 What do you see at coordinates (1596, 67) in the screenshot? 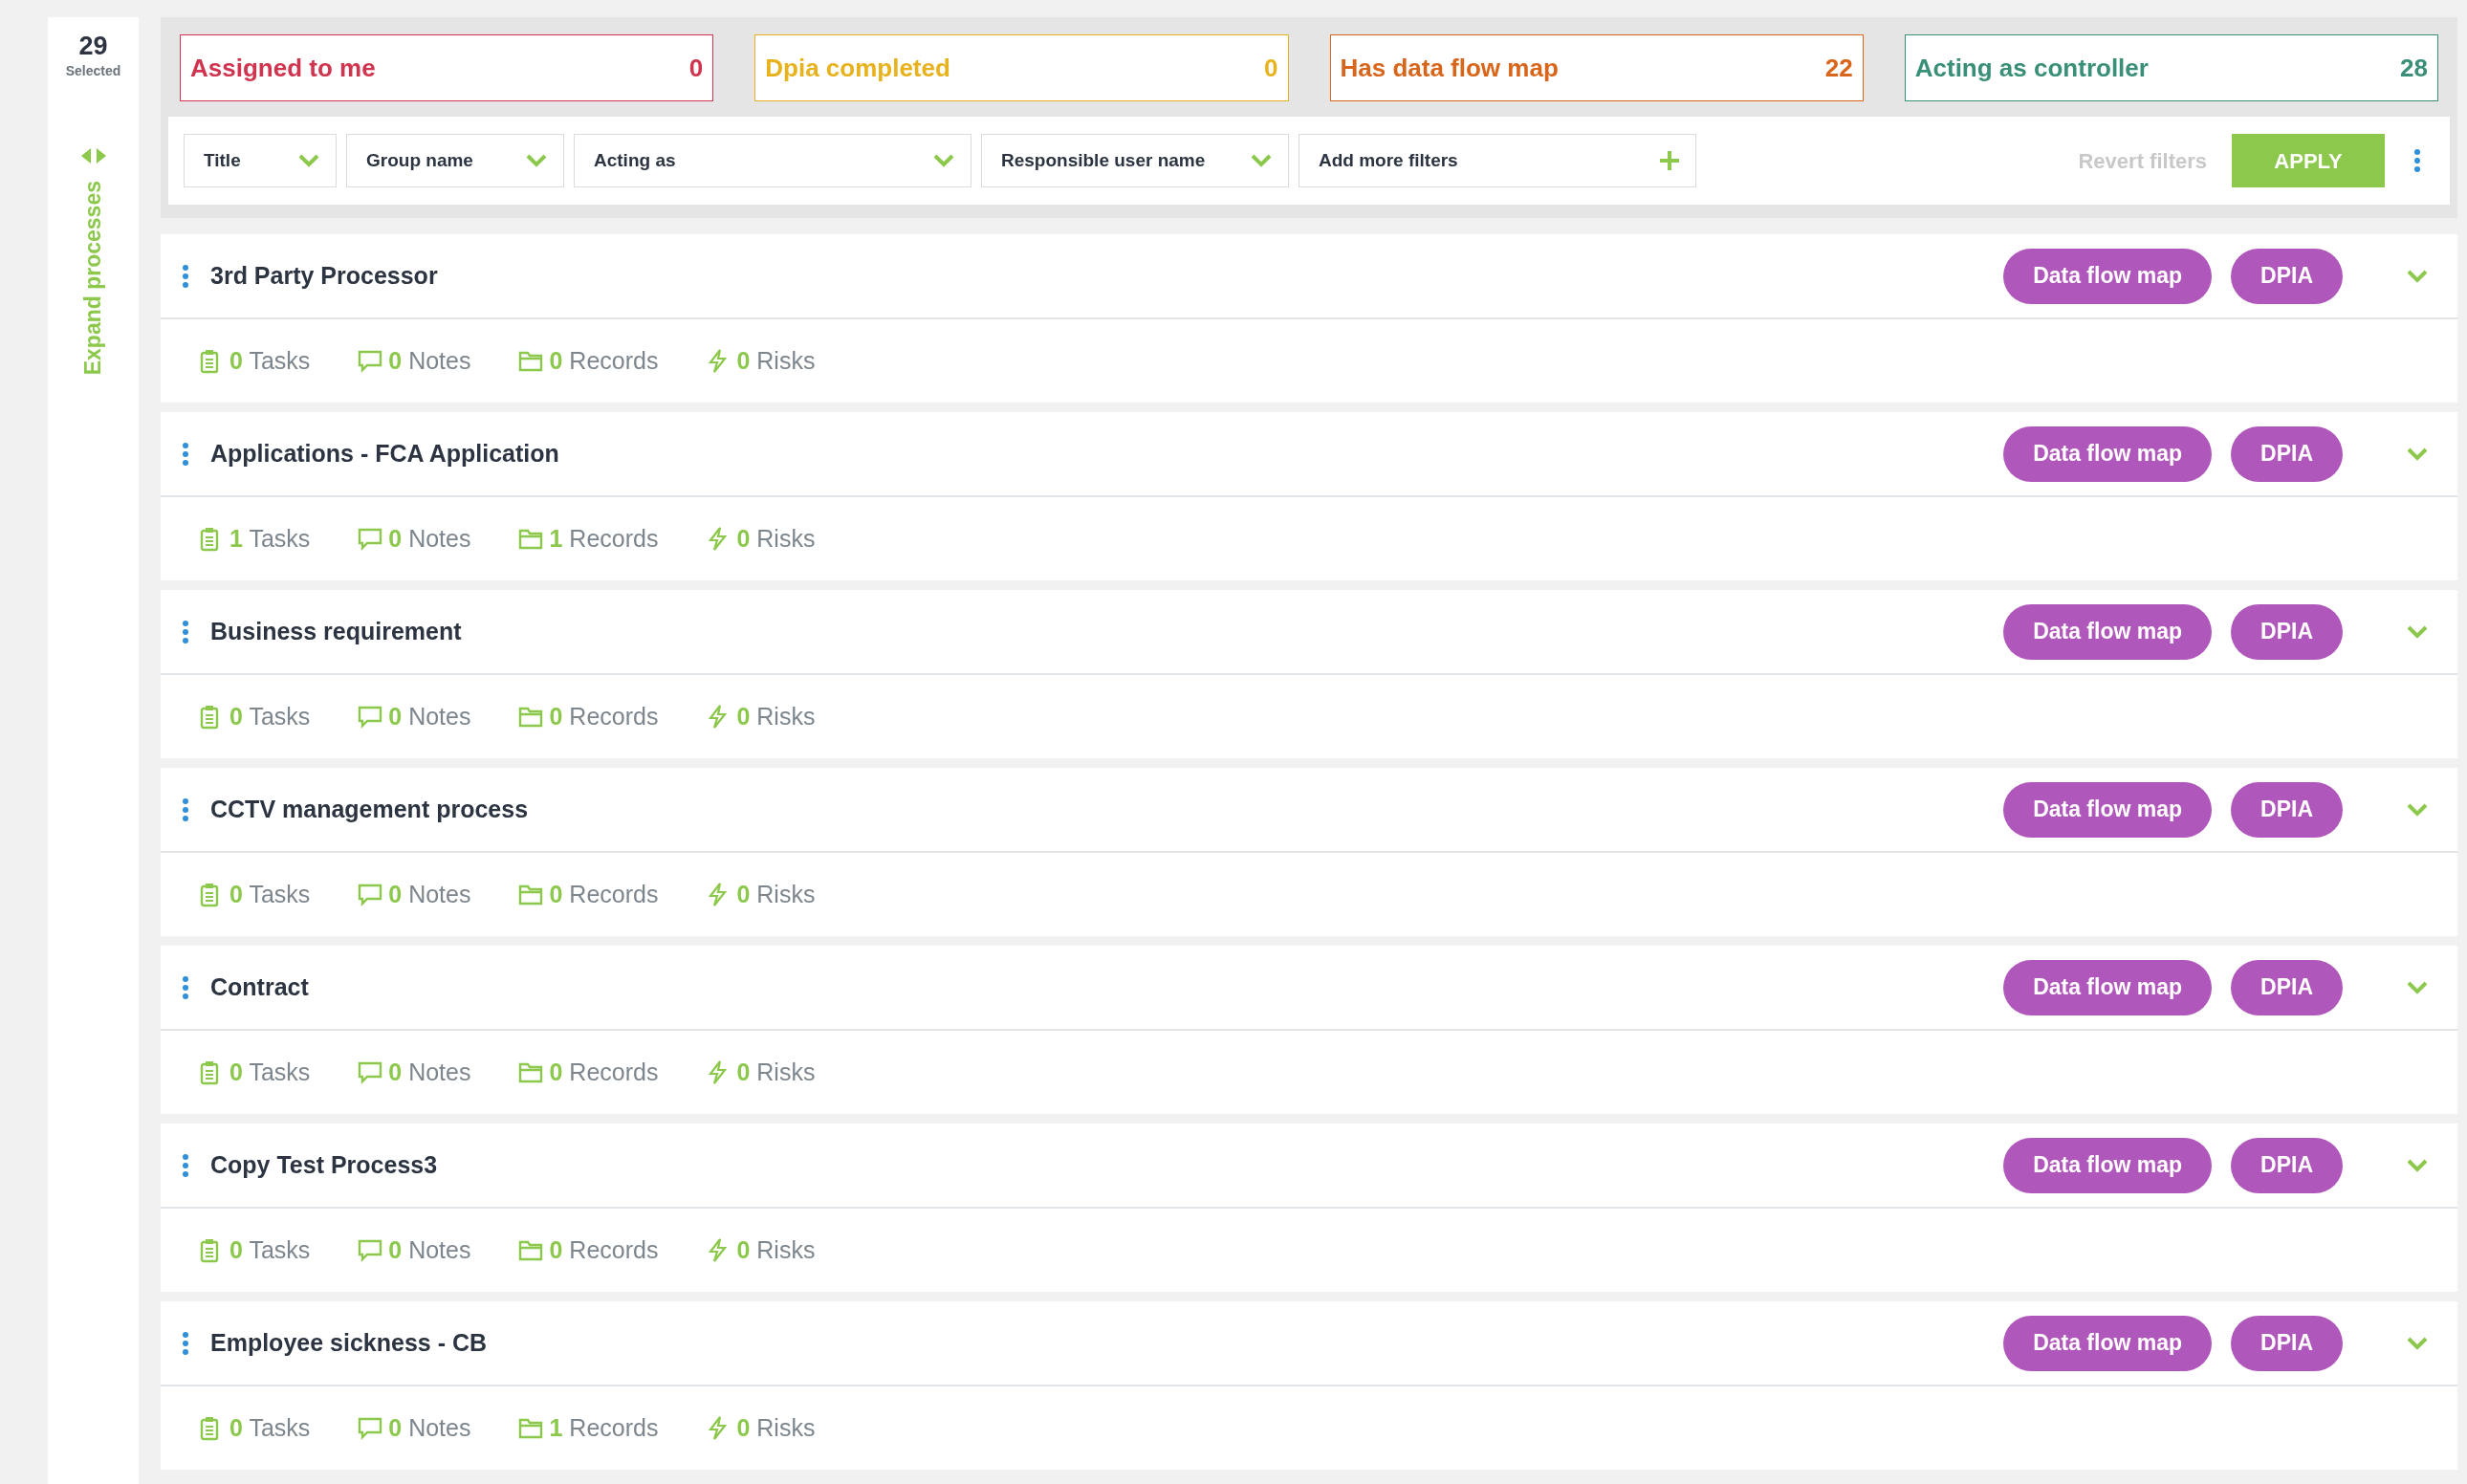
I see `stat-card: Has data flow map 22` at bounding box center [1596, 67].